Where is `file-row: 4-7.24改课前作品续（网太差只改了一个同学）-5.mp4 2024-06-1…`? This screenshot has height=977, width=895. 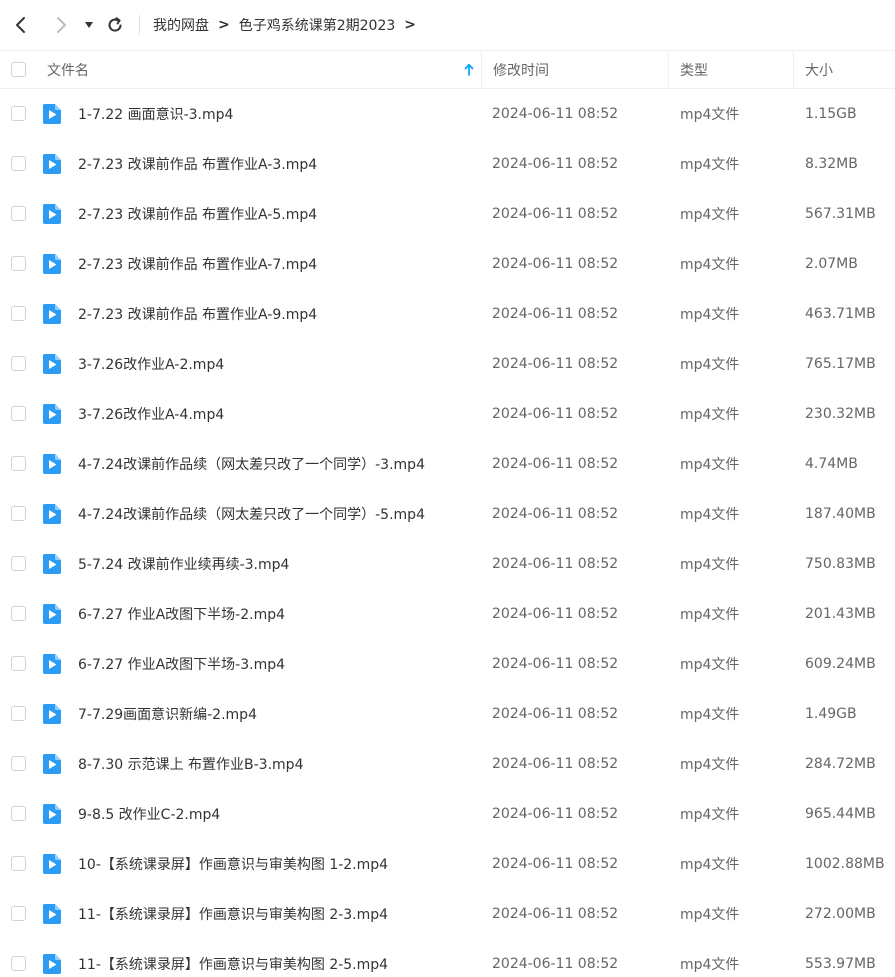
file-row: 4-7.24改课前作品续（网太差只改了一个同学）-5.mp4 2024-06-1… is located at coordinates (447, 514).